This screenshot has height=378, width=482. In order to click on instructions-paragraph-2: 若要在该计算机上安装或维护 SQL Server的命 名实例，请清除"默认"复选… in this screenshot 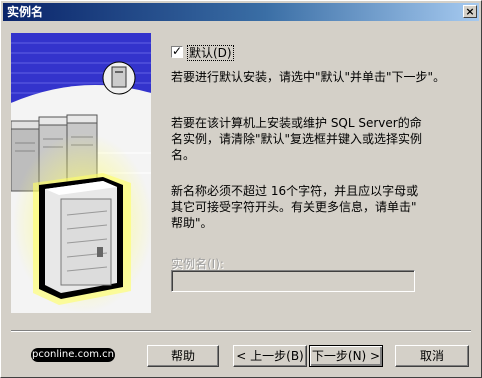, I will do `click(316, 139)`.